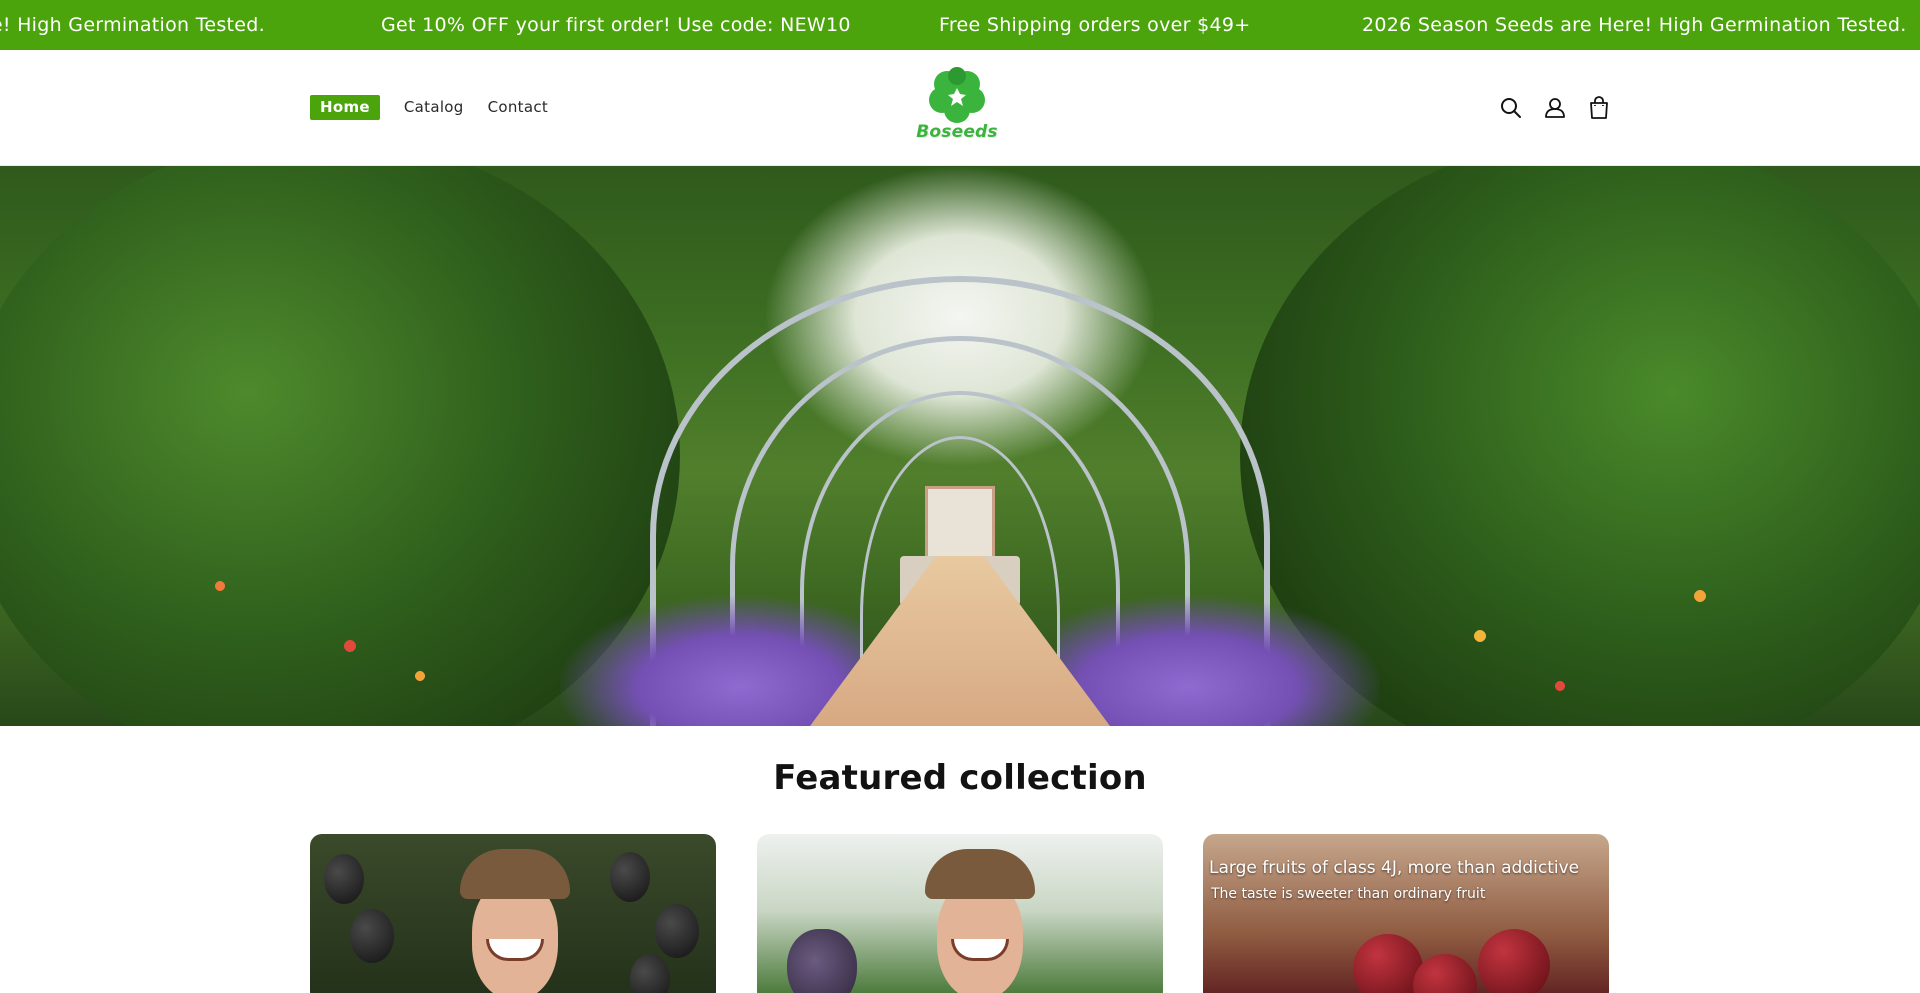  I want to click on clover-logo-icon, so click(957, 95).